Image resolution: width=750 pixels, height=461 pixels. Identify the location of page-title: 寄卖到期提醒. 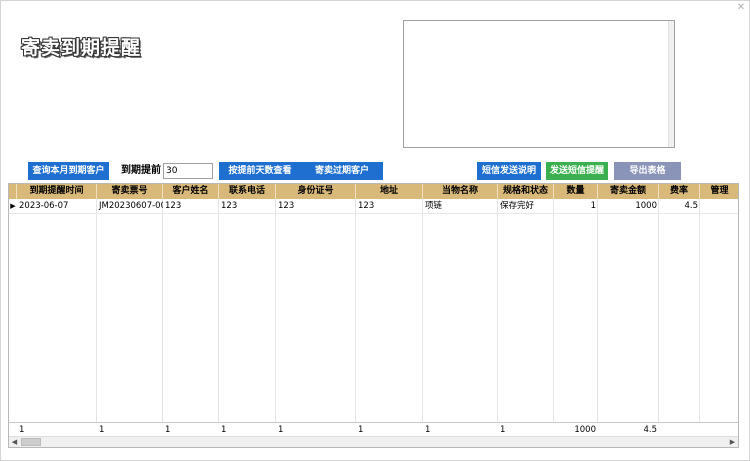
(81, 48).